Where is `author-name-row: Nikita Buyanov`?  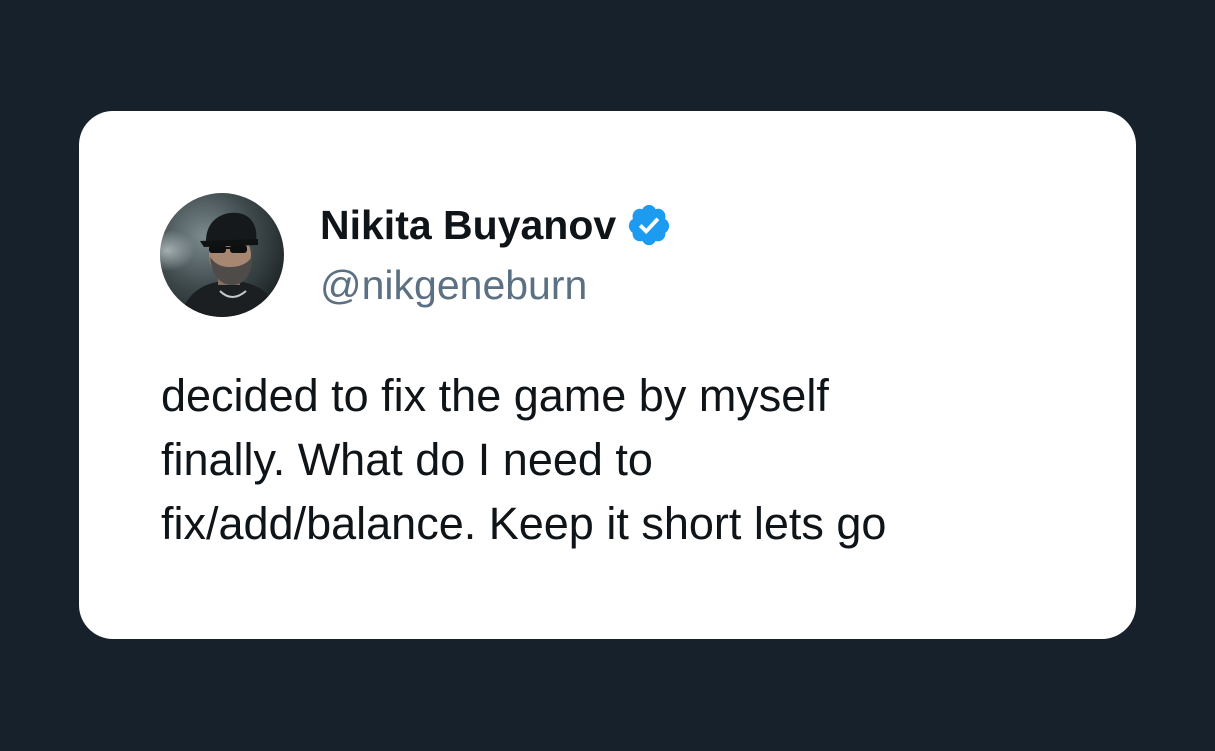
author-name-row: Nikita Buyanov is located at coordinates (496, 225).